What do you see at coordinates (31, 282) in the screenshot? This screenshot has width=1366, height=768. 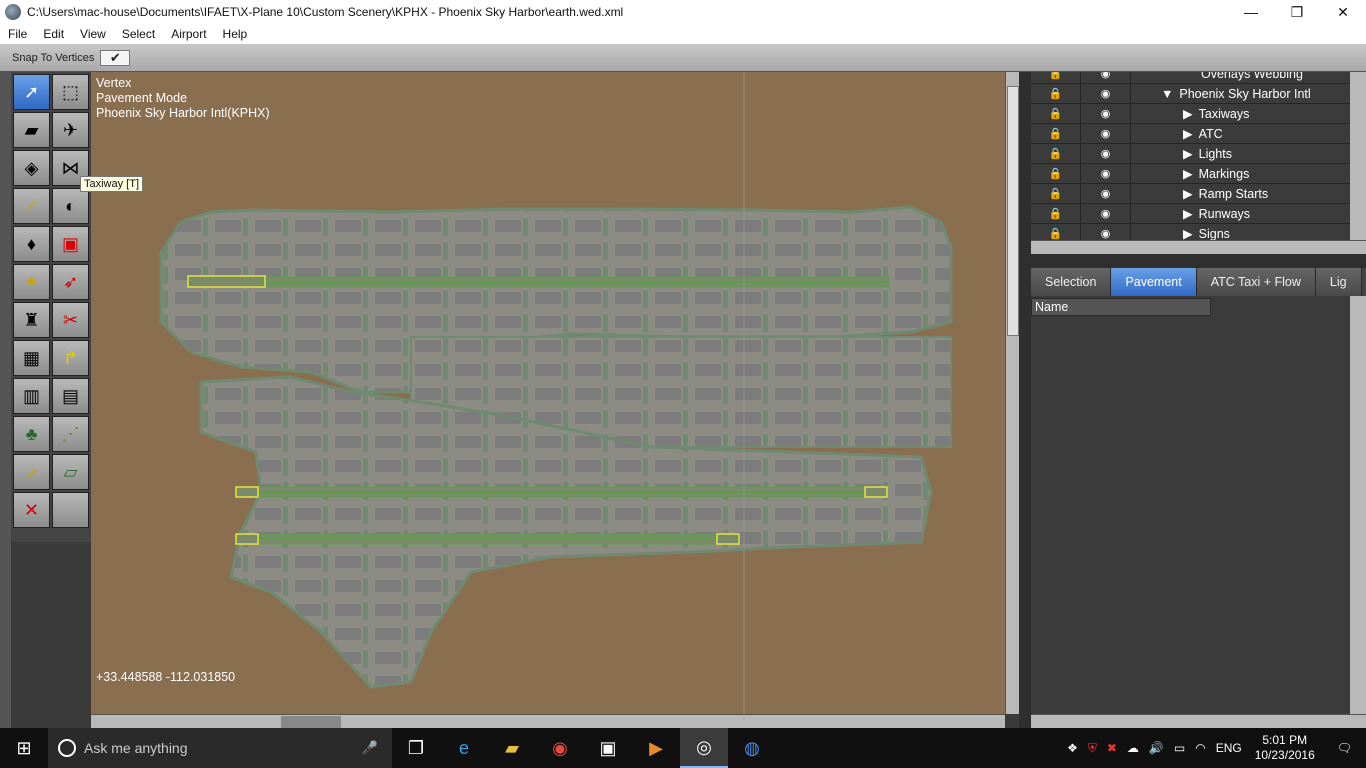 I see `ramp-start-tool-icon: ✦` at bounding box center [31, 282].